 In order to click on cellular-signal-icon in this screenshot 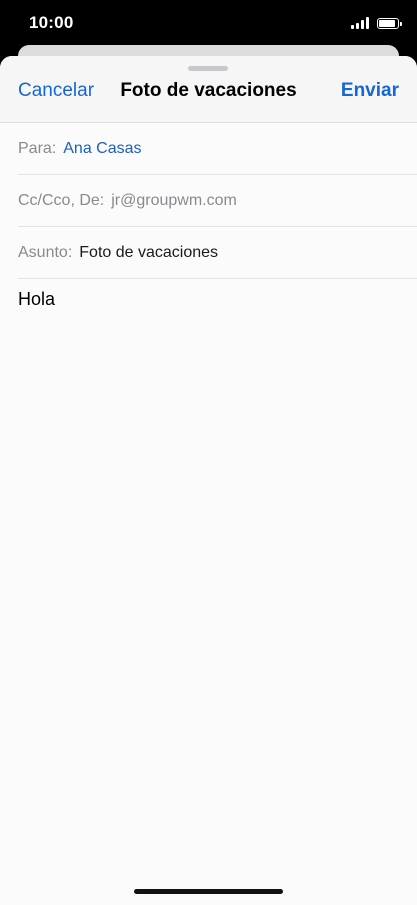, I will do `click(360, 23)`.